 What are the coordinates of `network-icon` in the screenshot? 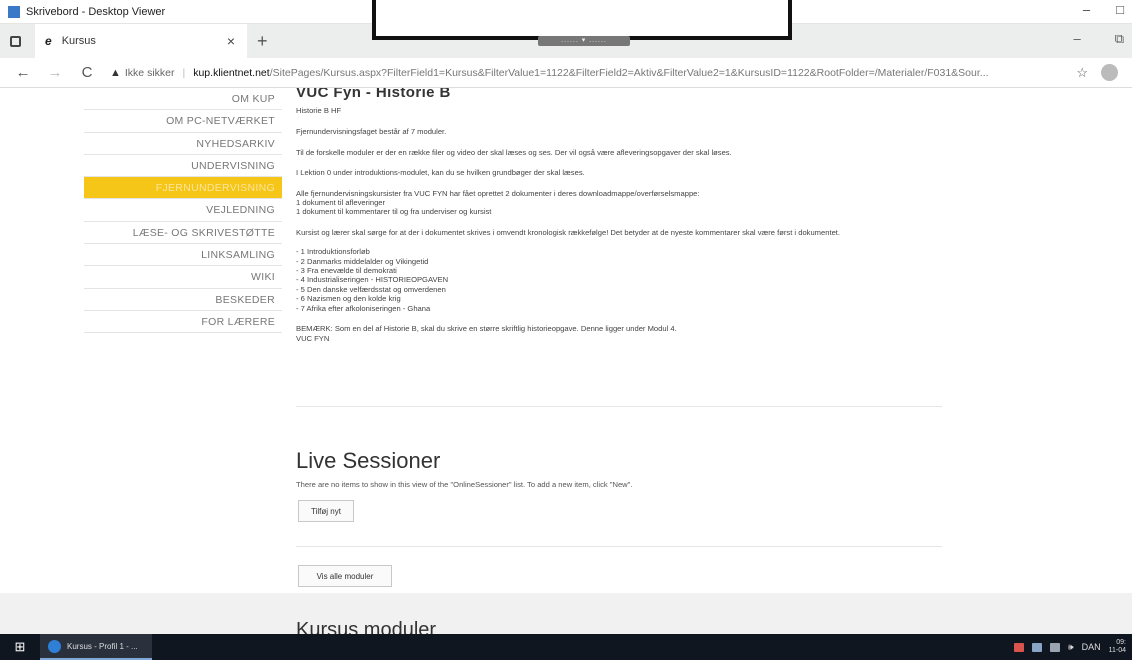 It's located at (1036, 647).